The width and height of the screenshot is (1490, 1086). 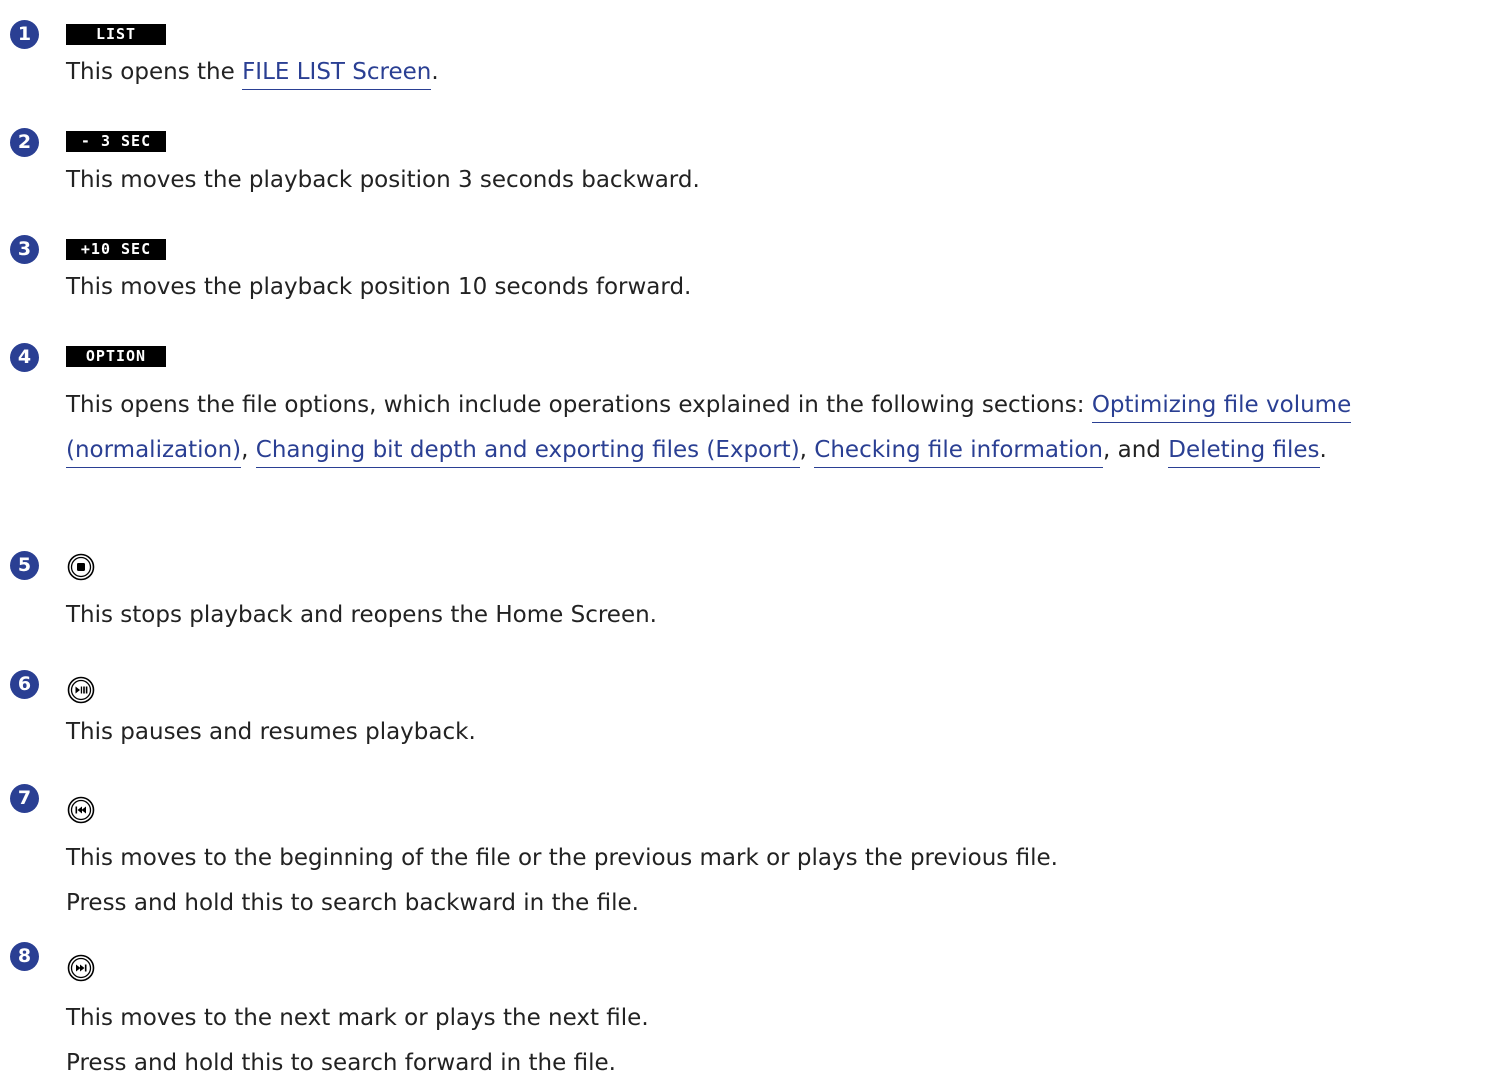 What do you see at coordinates (337, 74) in the screenshot?
I see `file-list-screen-link: FILE LIST Screen` at bounding box center [337, 74].